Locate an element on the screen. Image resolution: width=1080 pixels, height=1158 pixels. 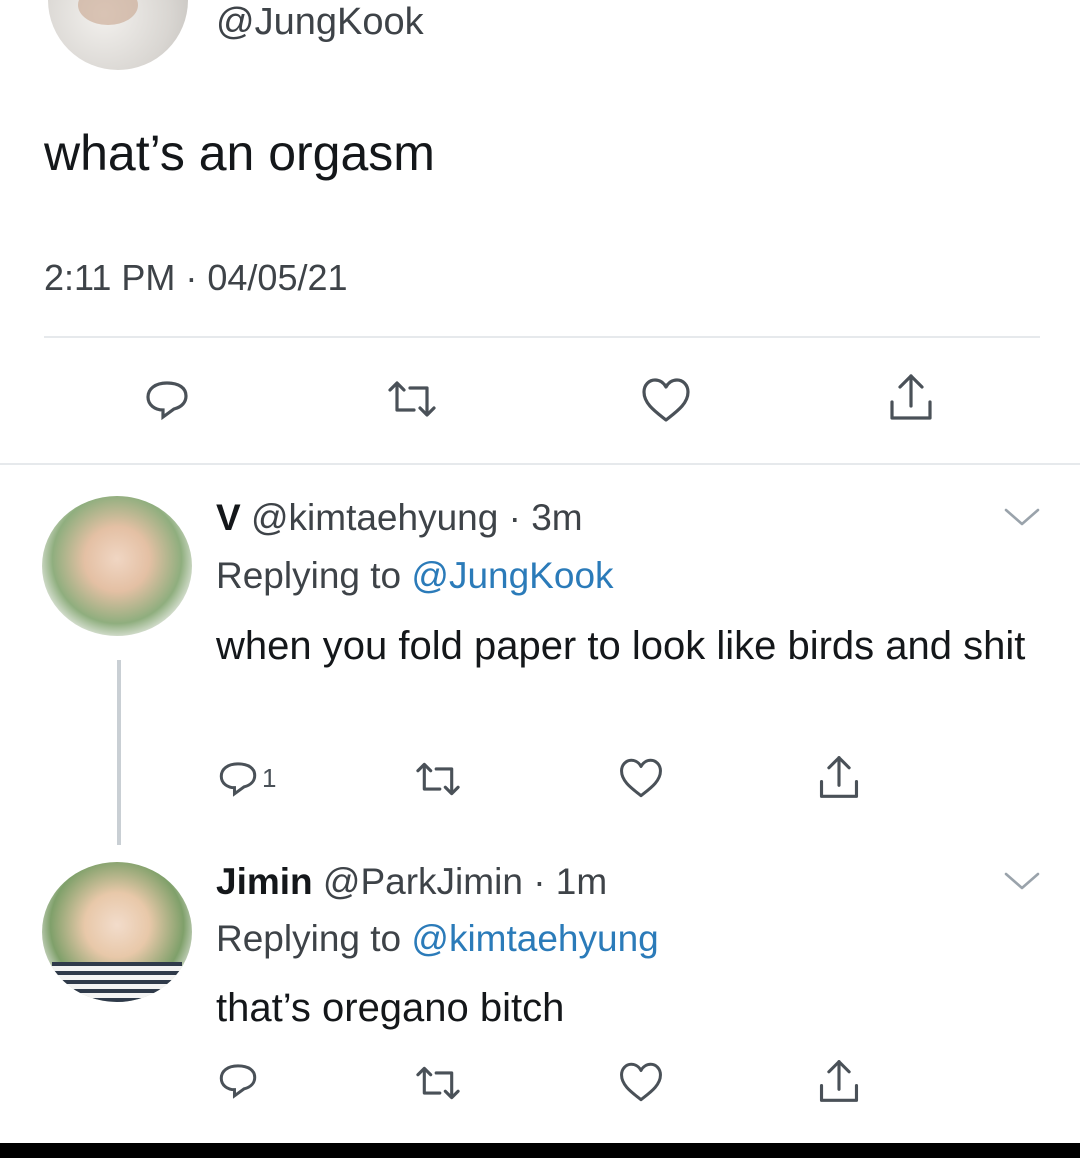
reply-header: Jimin @ParkJimin · 1m is located at coordinates (411, 882).